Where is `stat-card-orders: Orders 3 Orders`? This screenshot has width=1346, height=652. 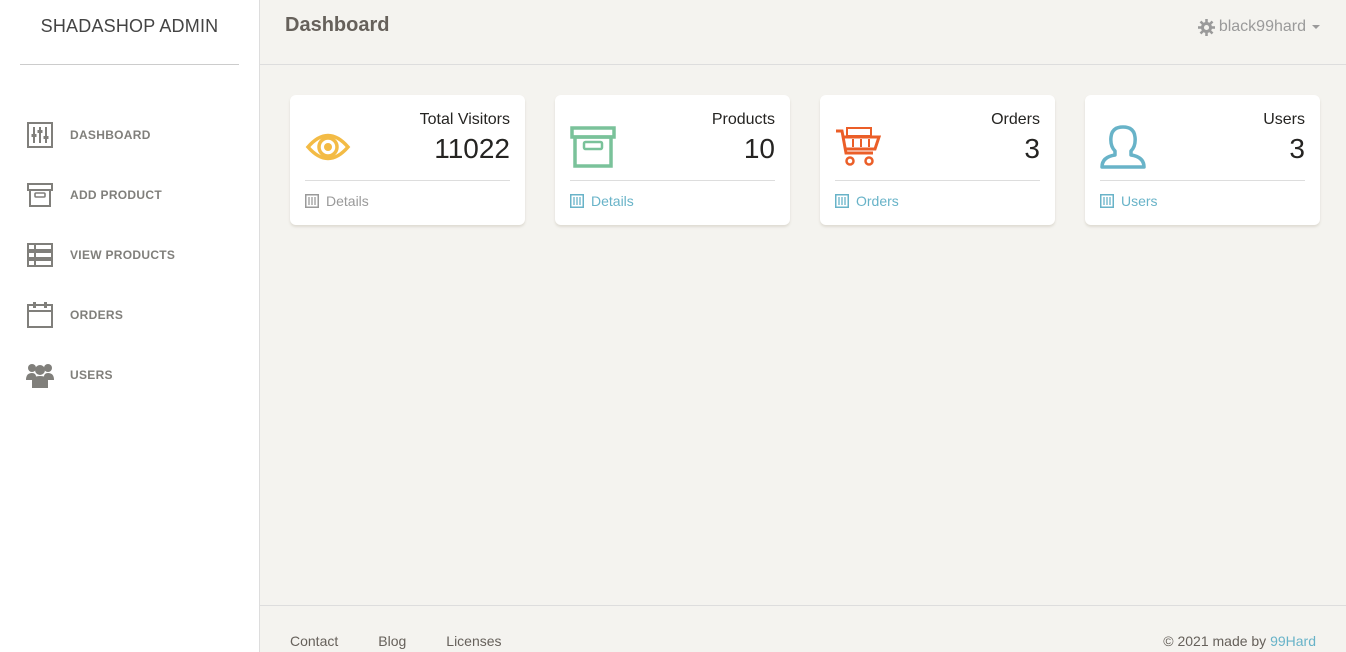 stat-card-orders: Orders 3 Orders is located at coordinates (937, 160).